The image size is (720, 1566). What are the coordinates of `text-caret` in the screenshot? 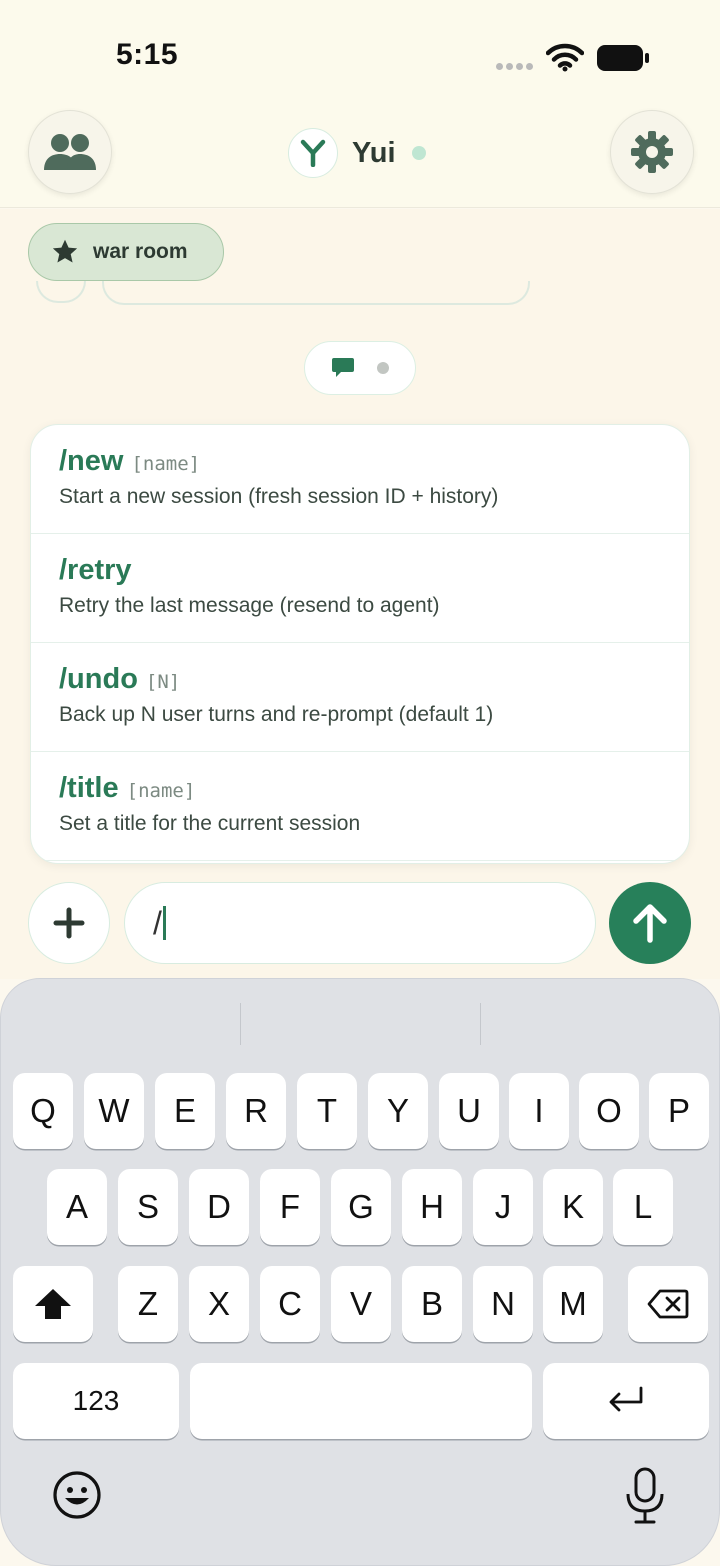 It's located at (164, 923).